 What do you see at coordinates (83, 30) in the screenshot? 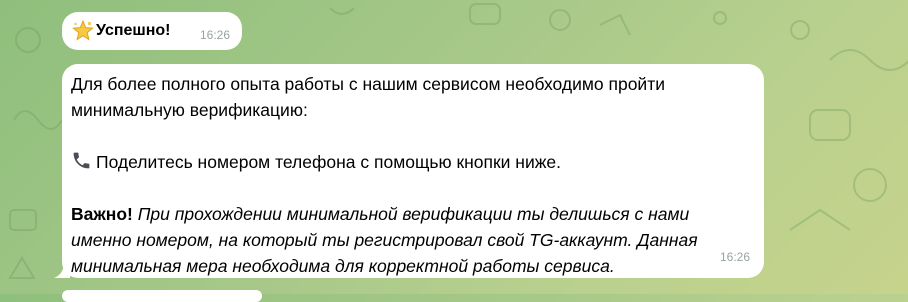
I see `star-icon` at bounding box center [83, 30].